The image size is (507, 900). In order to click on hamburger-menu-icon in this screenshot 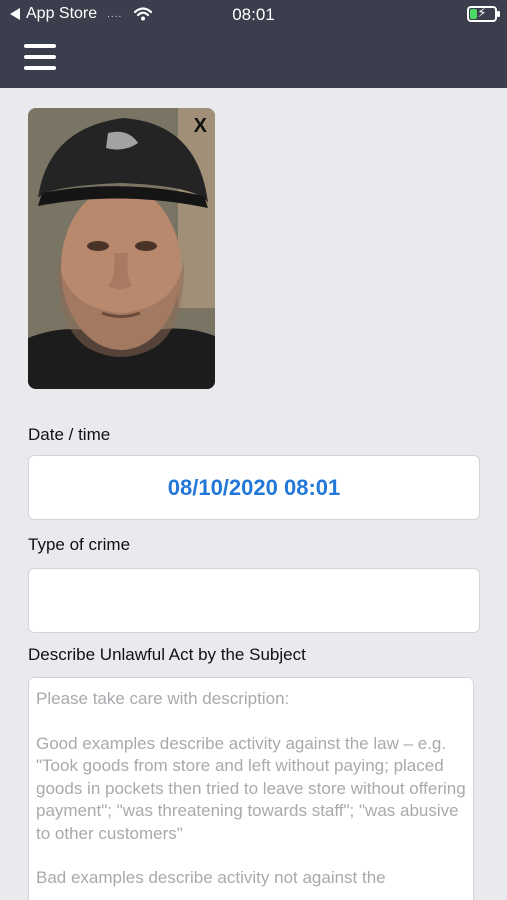, I will do `click(40, 57)`.